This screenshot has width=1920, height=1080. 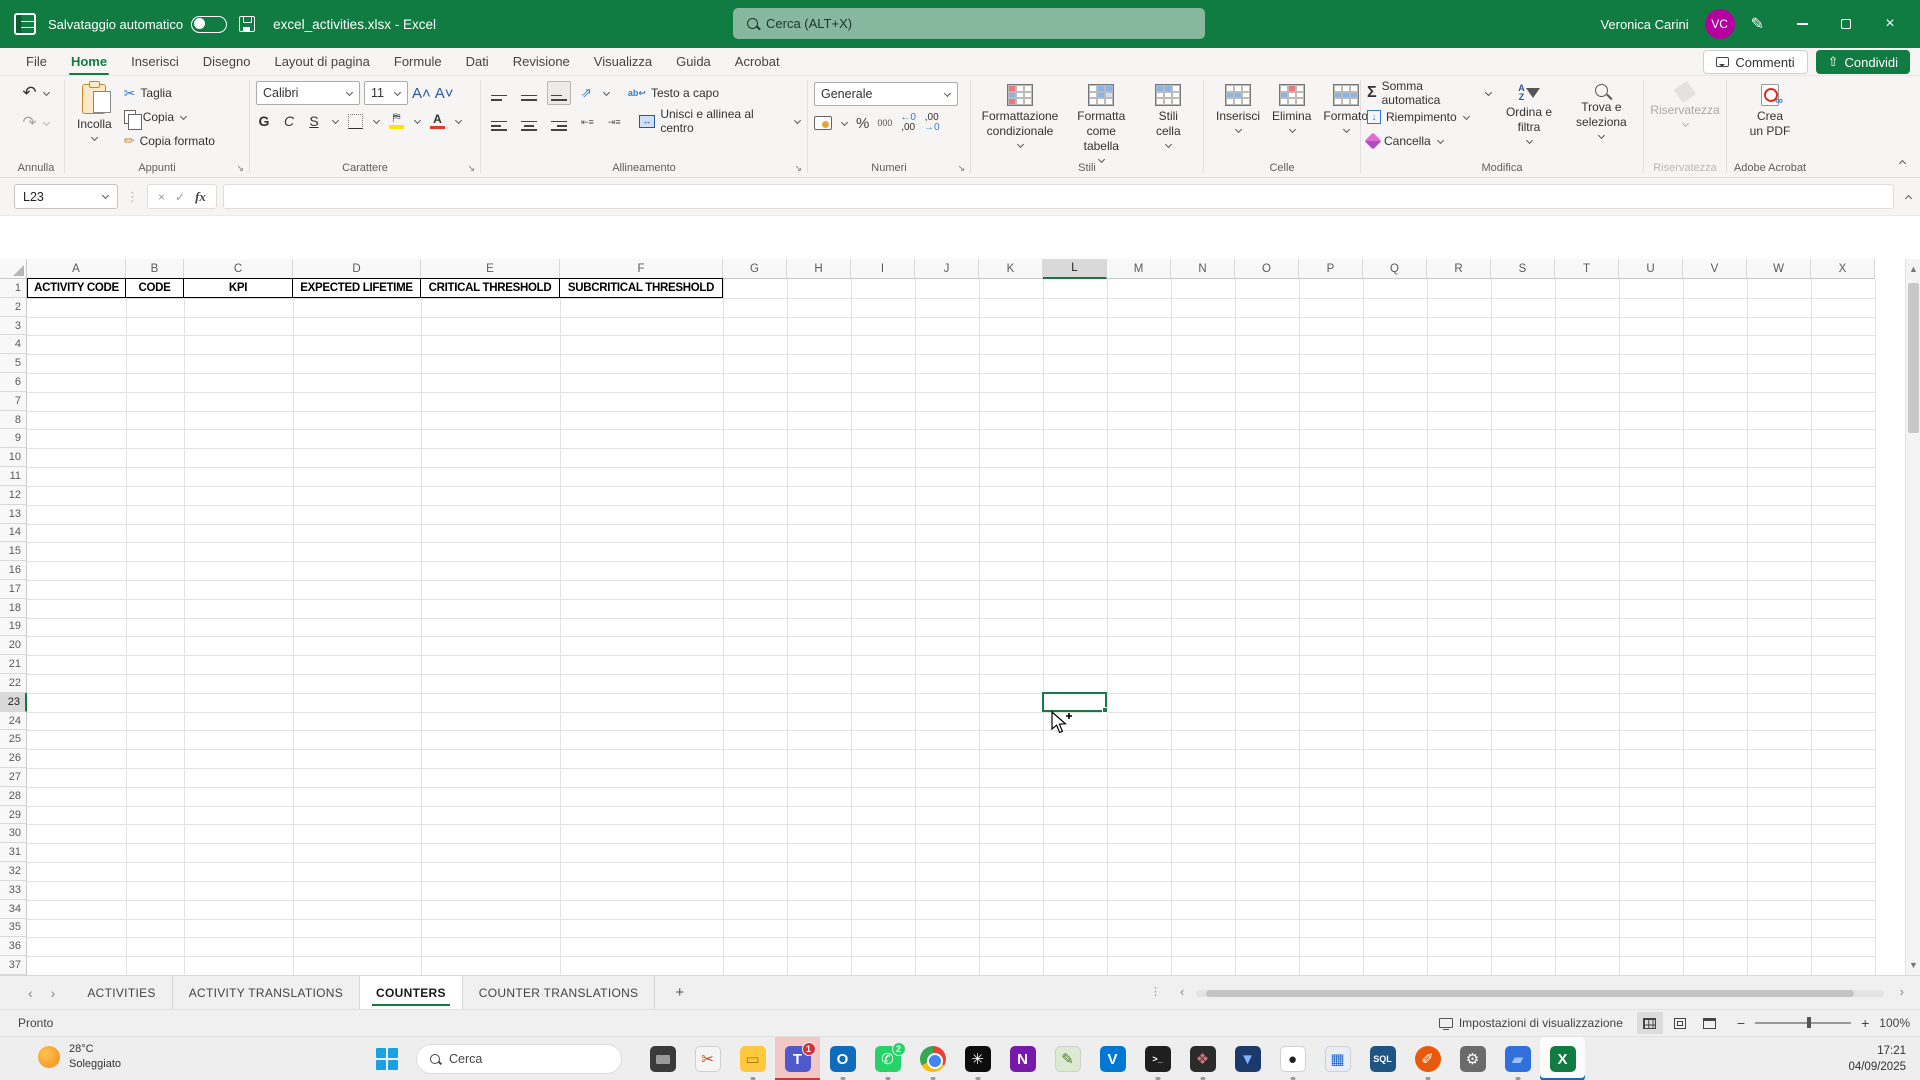 What do you see at coordinates (529, 92) in the screenshot?
I see `align-middle-button` at bounding box center [529, 92].